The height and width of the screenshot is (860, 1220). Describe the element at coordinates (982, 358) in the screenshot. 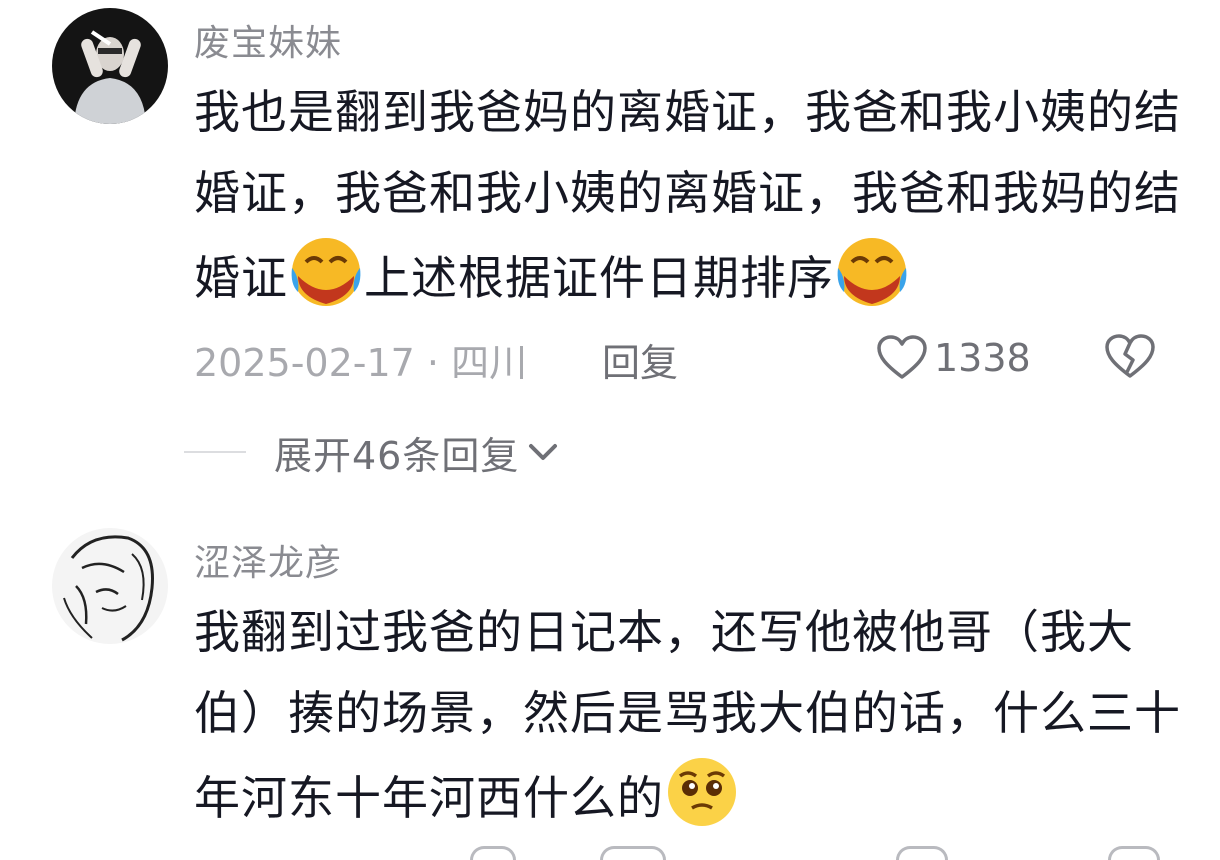

I see `like-count: 1338` at that location.